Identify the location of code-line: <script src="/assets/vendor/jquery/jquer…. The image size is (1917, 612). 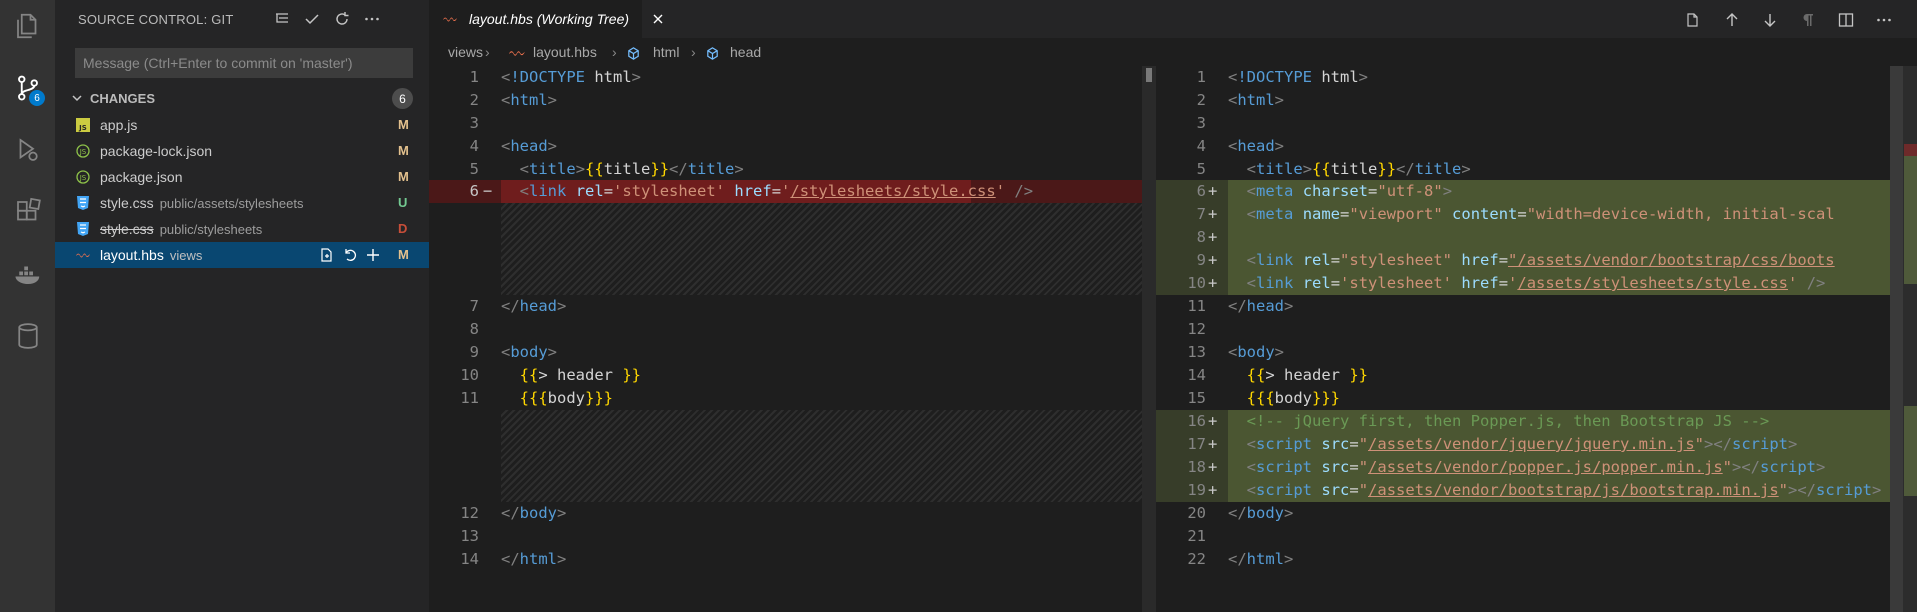
(1522, 444).